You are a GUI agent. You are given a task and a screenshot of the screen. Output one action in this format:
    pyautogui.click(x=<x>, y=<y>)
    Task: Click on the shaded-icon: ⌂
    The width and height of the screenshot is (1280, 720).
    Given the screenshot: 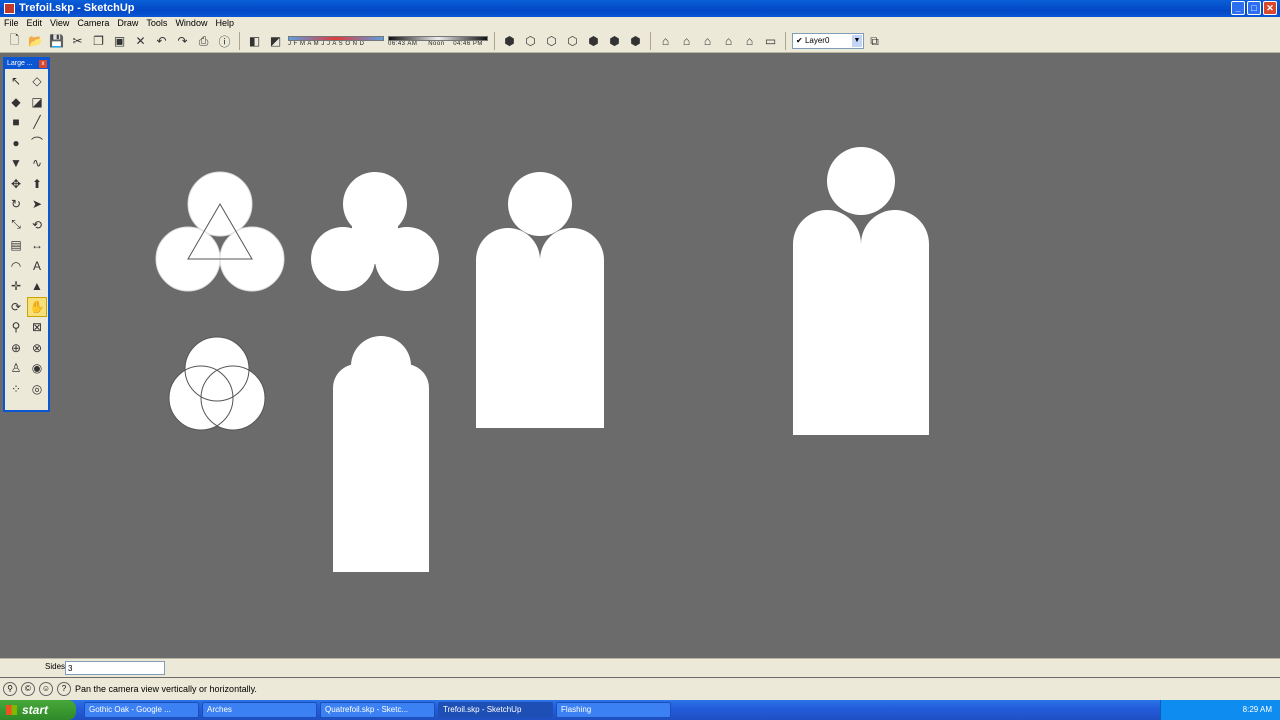 What is the action you would take?
    pyautogui.click(x=707, y=41)
    